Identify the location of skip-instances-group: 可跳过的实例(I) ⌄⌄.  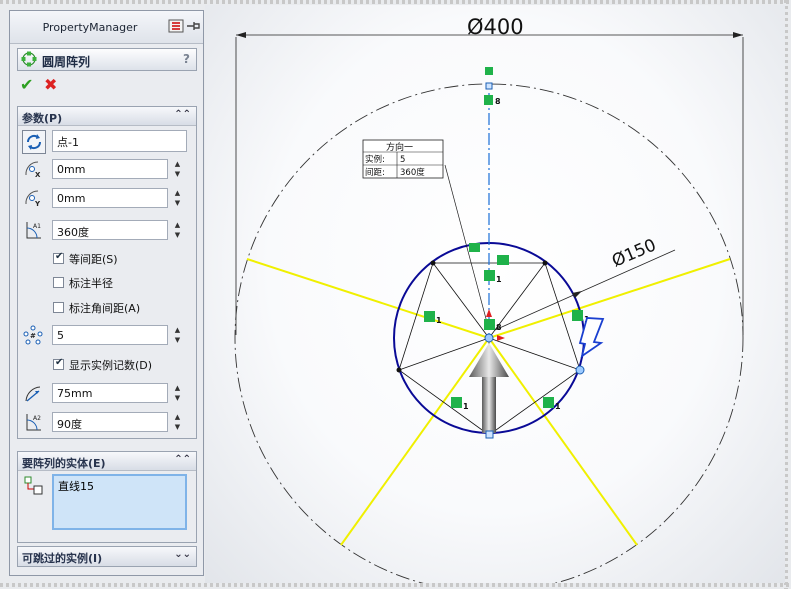
(107, 556).